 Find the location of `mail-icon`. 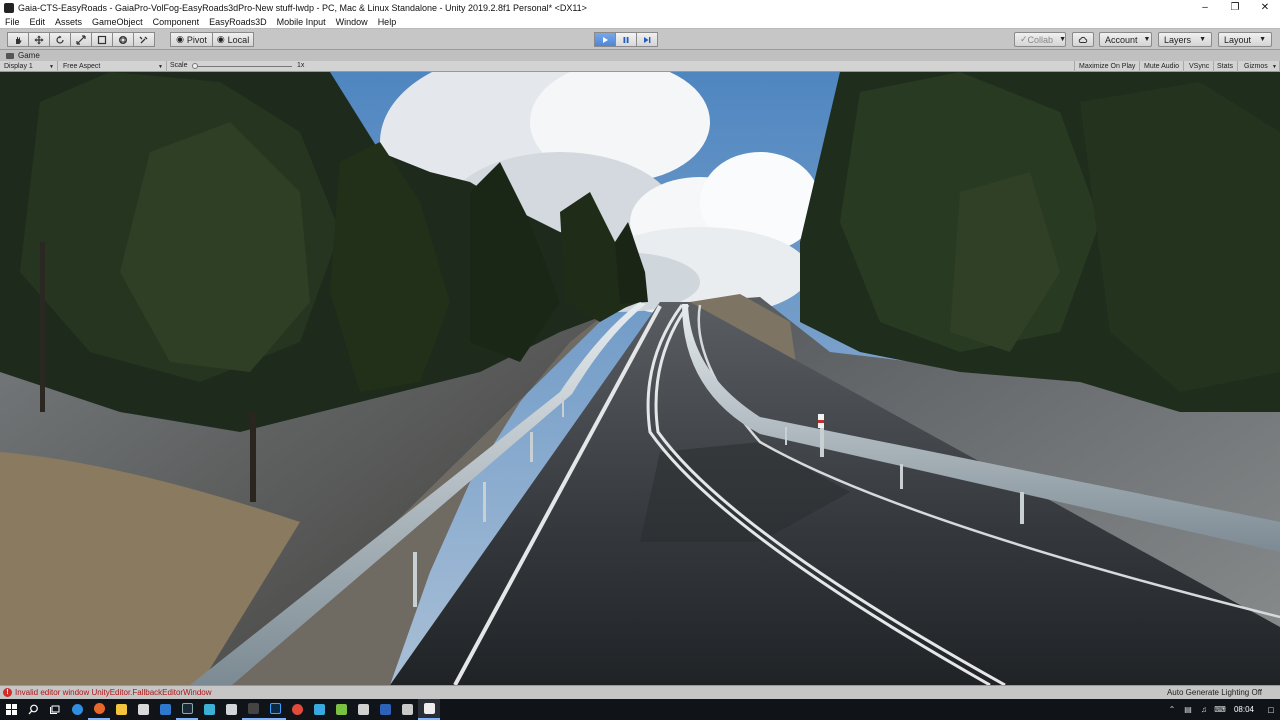

mail-icon is located at coordinates (165, 709).